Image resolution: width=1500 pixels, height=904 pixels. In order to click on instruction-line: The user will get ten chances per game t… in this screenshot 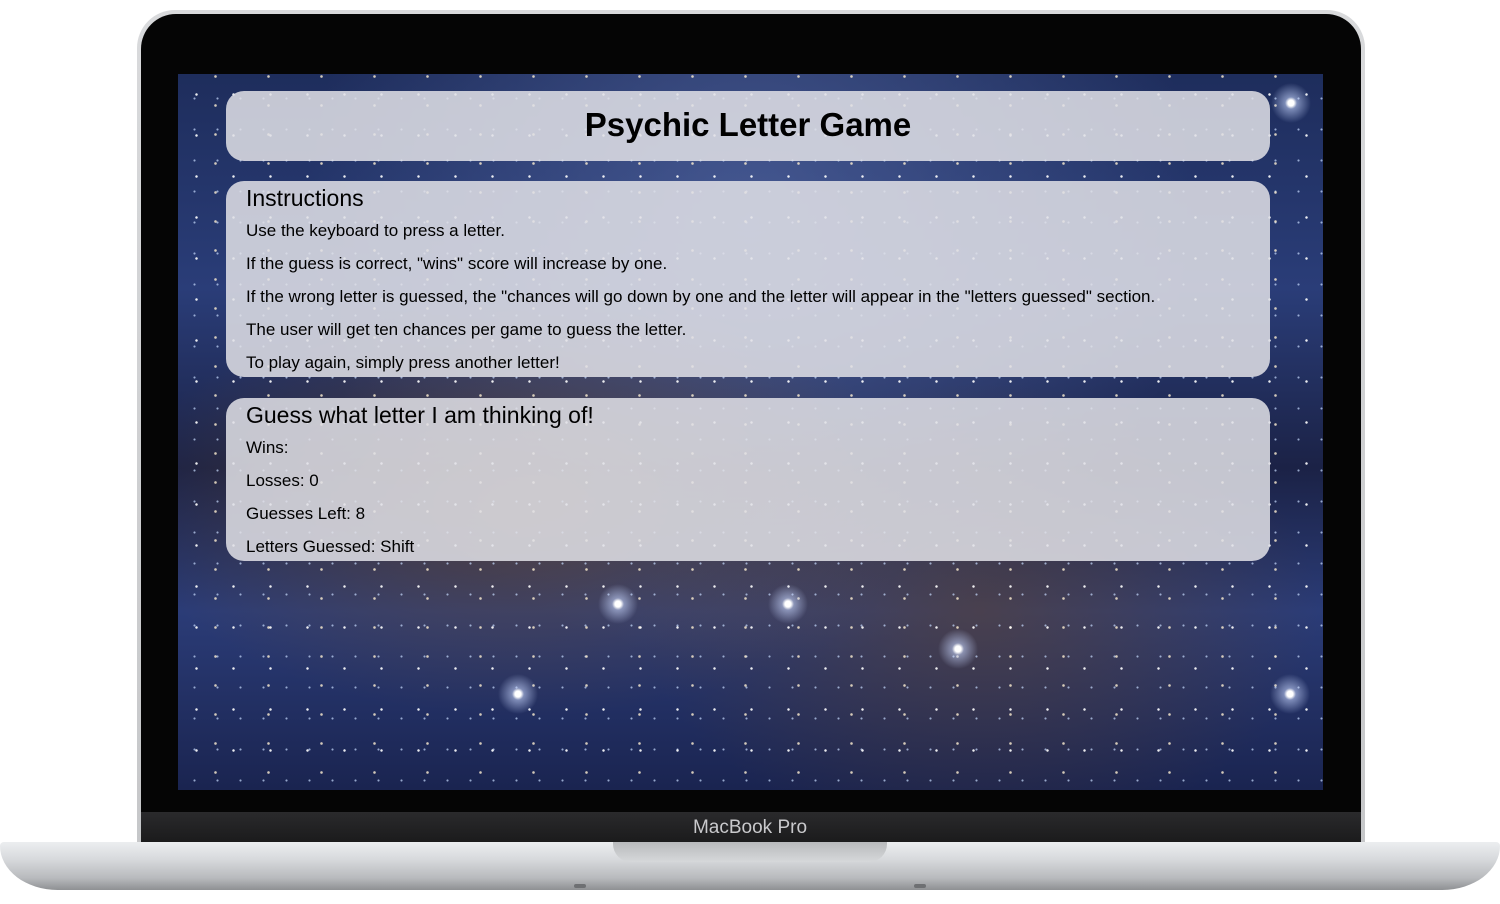, I will do `click(466, 329)`.